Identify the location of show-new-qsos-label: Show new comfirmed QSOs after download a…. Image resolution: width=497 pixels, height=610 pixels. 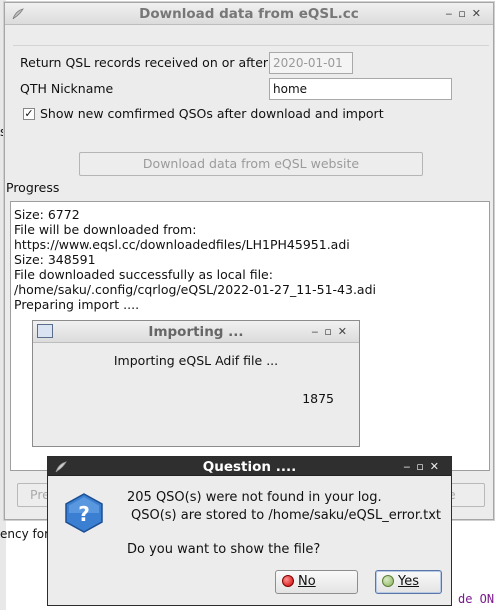
(212, 113).